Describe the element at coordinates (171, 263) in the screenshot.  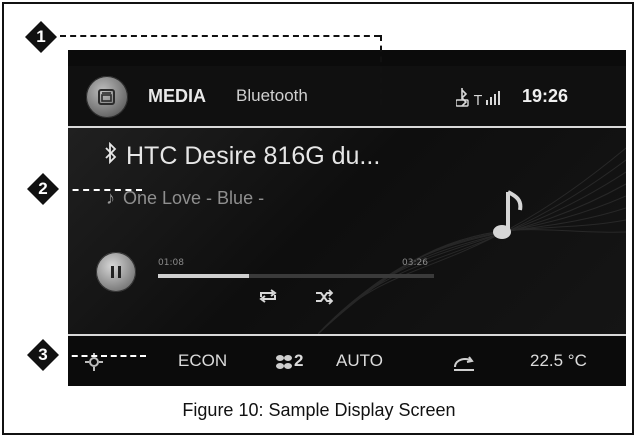
I see `elapsed-time: 01:08` at that location.